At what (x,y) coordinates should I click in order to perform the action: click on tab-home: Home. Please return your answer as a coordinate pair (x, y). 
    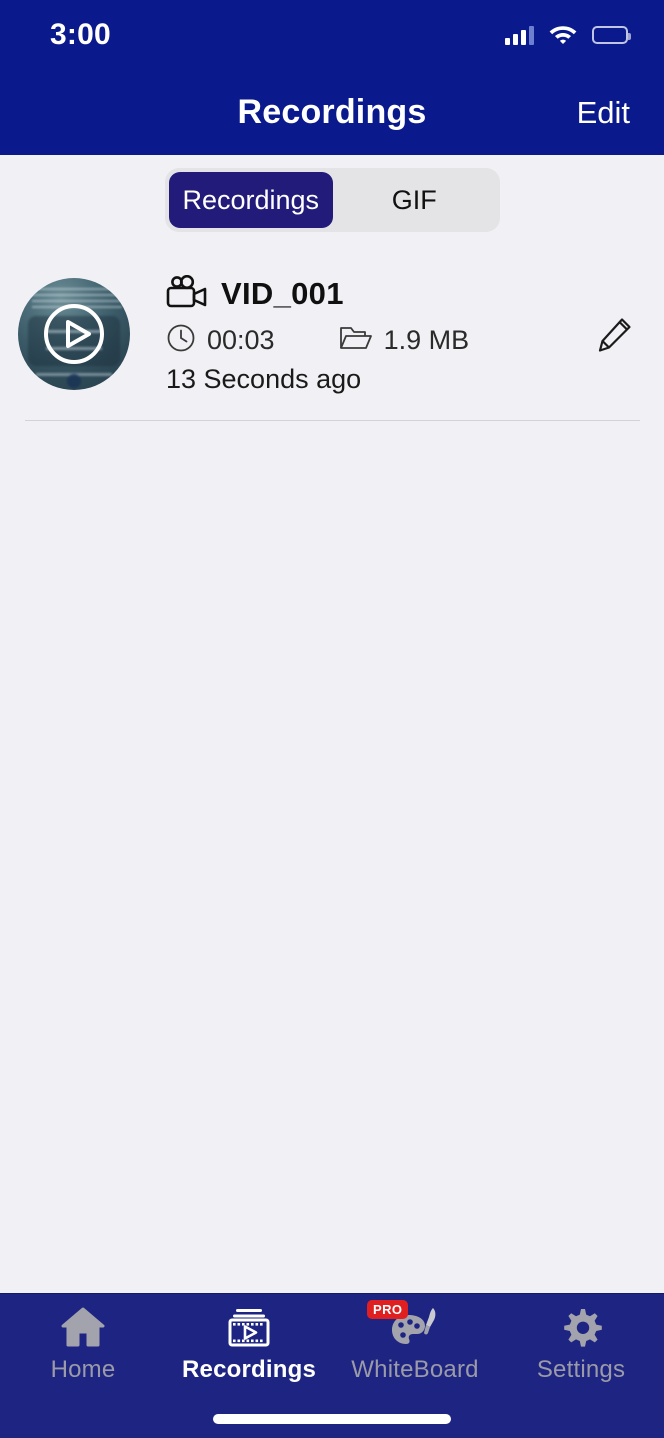
    Looking at the image, I should click on (83, 1349).